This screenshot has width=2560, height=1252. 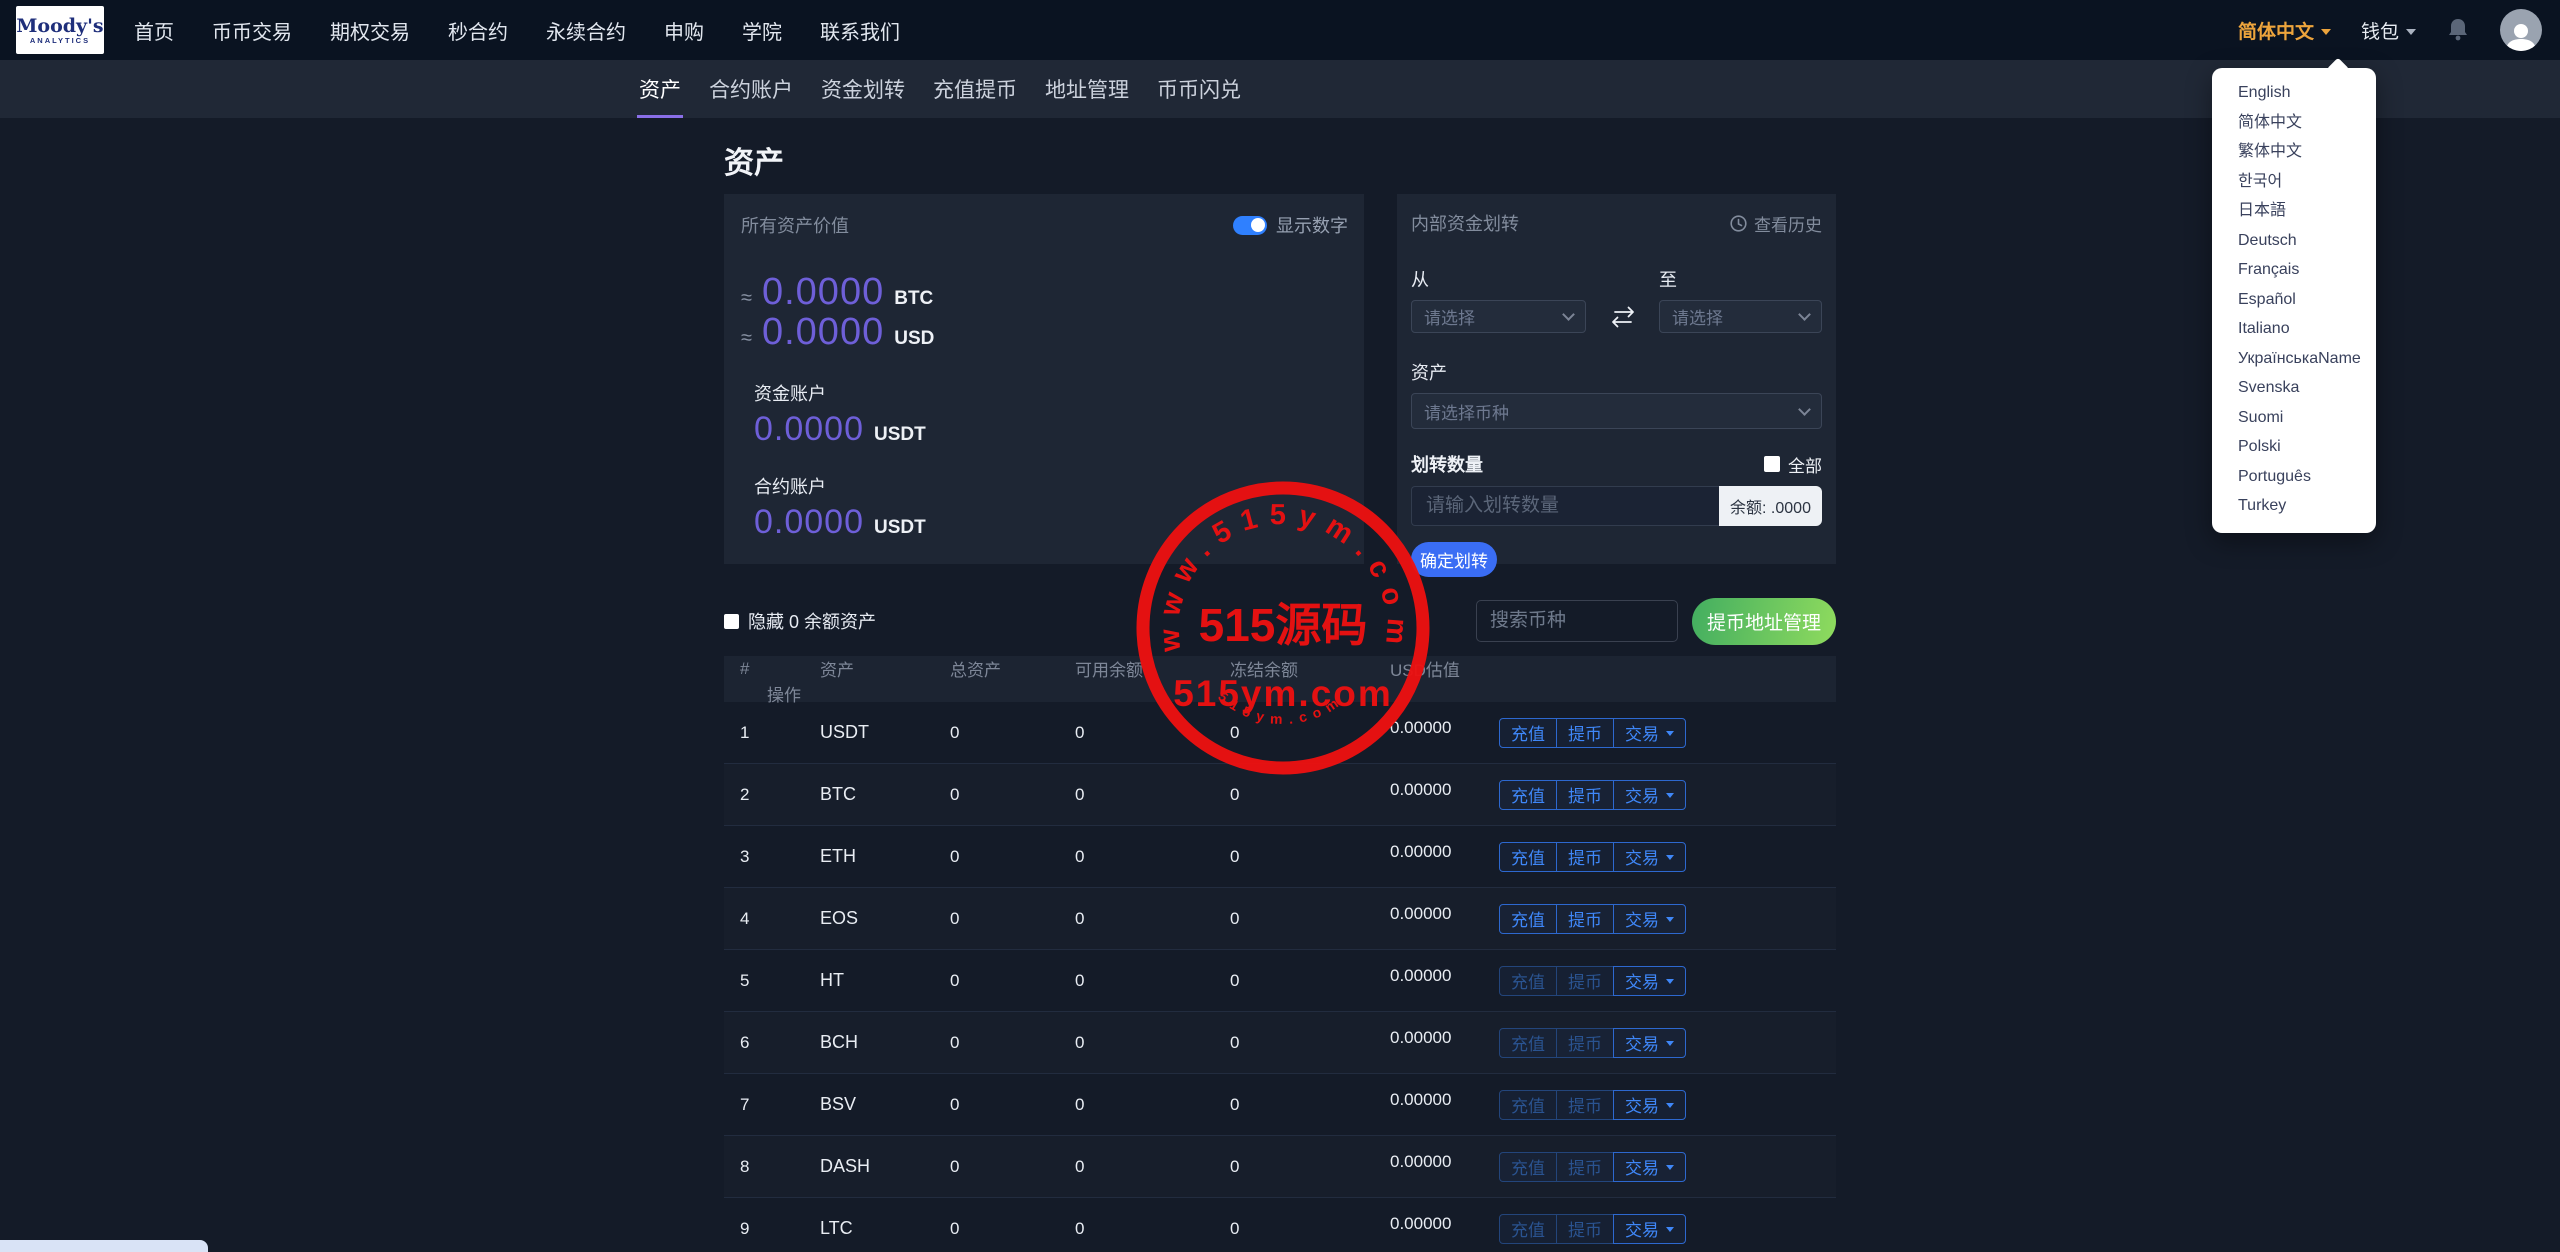 I want to click on subnav-item: 地址管理, so click(x=1087, y=89).